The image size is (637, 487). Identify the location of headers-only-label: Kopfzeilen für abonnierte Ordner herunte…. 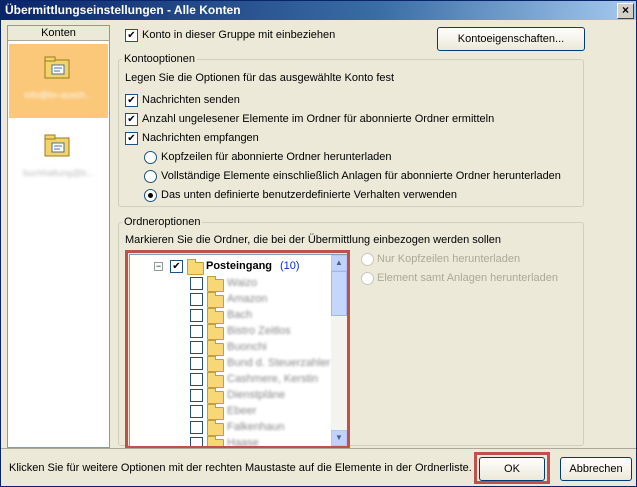
(276, 157).